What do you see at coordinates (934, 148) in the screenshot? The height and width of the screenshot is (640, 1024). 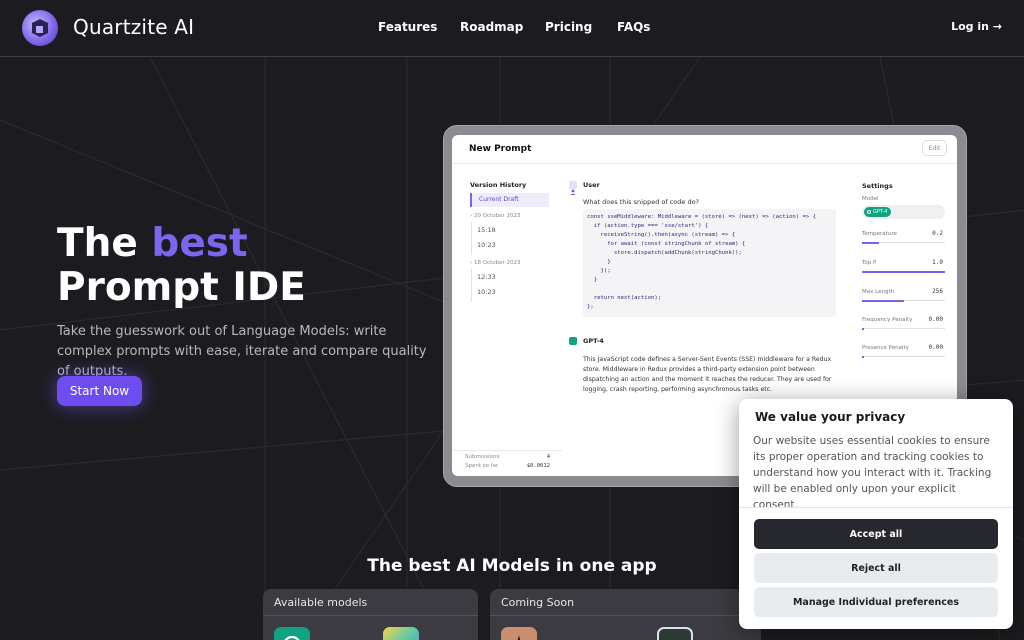 I see `edit-button: Edit` at bounding box center [934, 148].